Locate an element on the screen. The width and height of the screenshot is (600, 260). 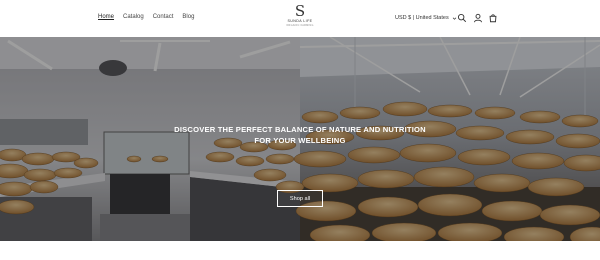
account-icon is located at coordinates (478, 18).